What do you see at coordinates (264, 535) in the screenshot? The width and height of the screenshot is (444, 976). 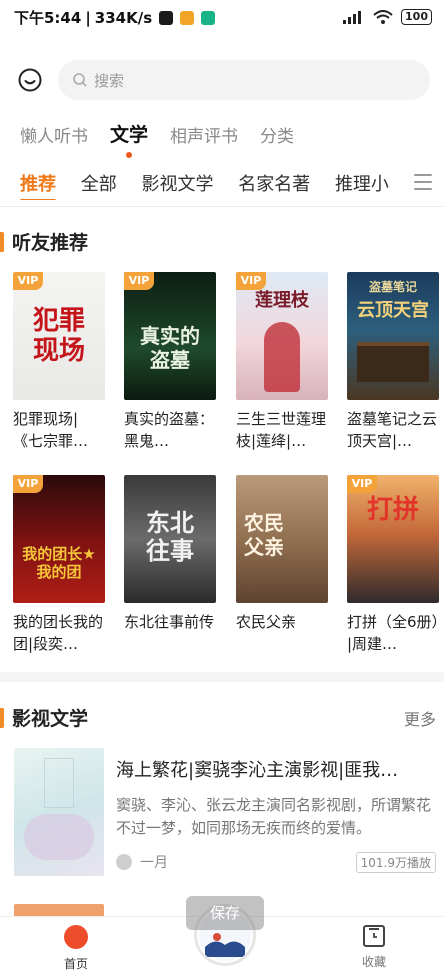 I see `cover-title-art: 农民 父亲` at bounding box center [264, 535].